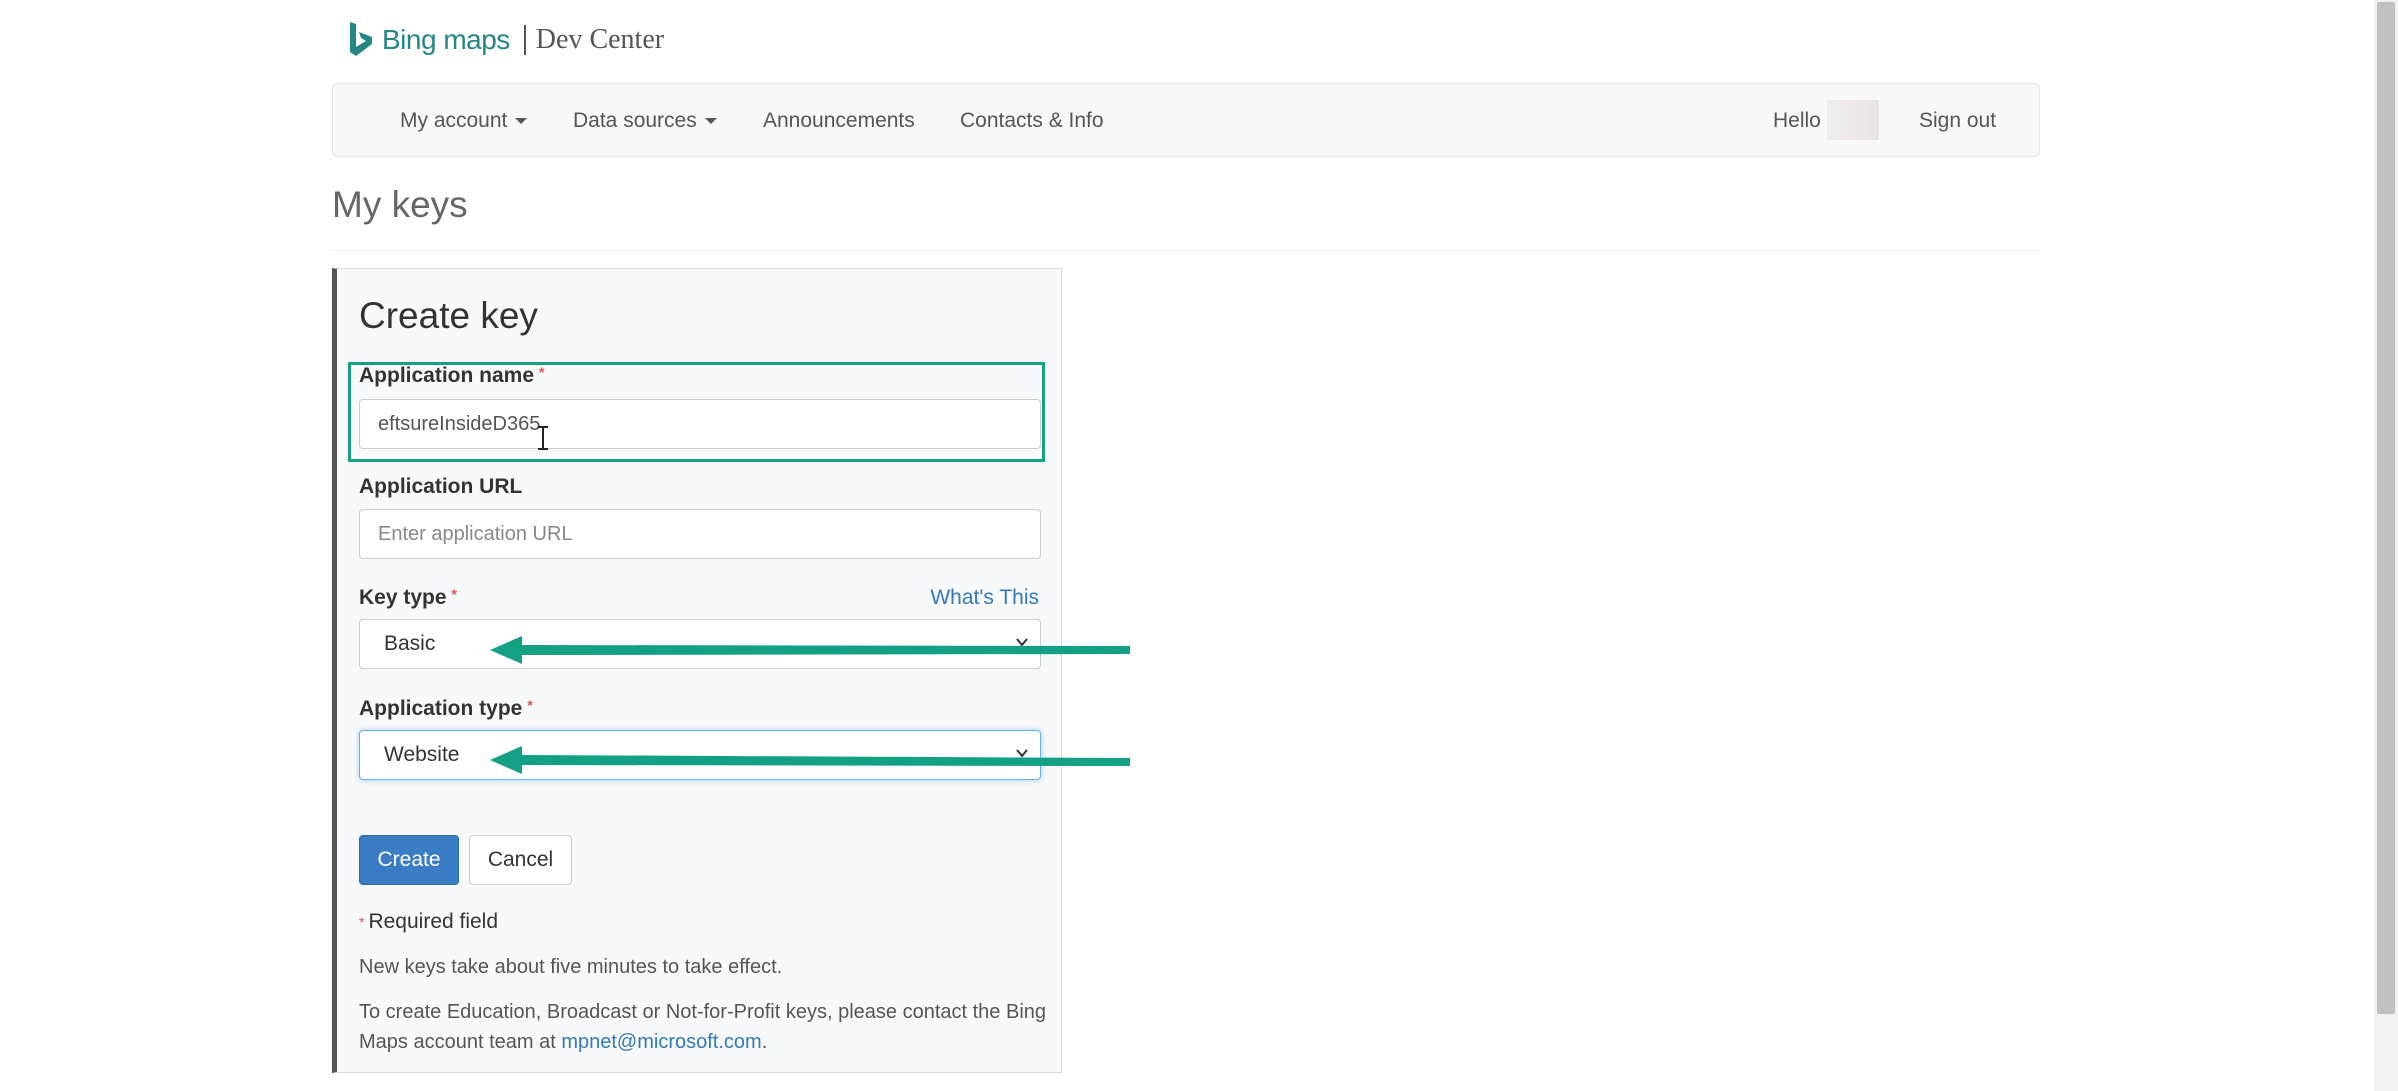 The image size is (2398, 1091). I want to click on scrollbar-thumb, so click(2386, 508).